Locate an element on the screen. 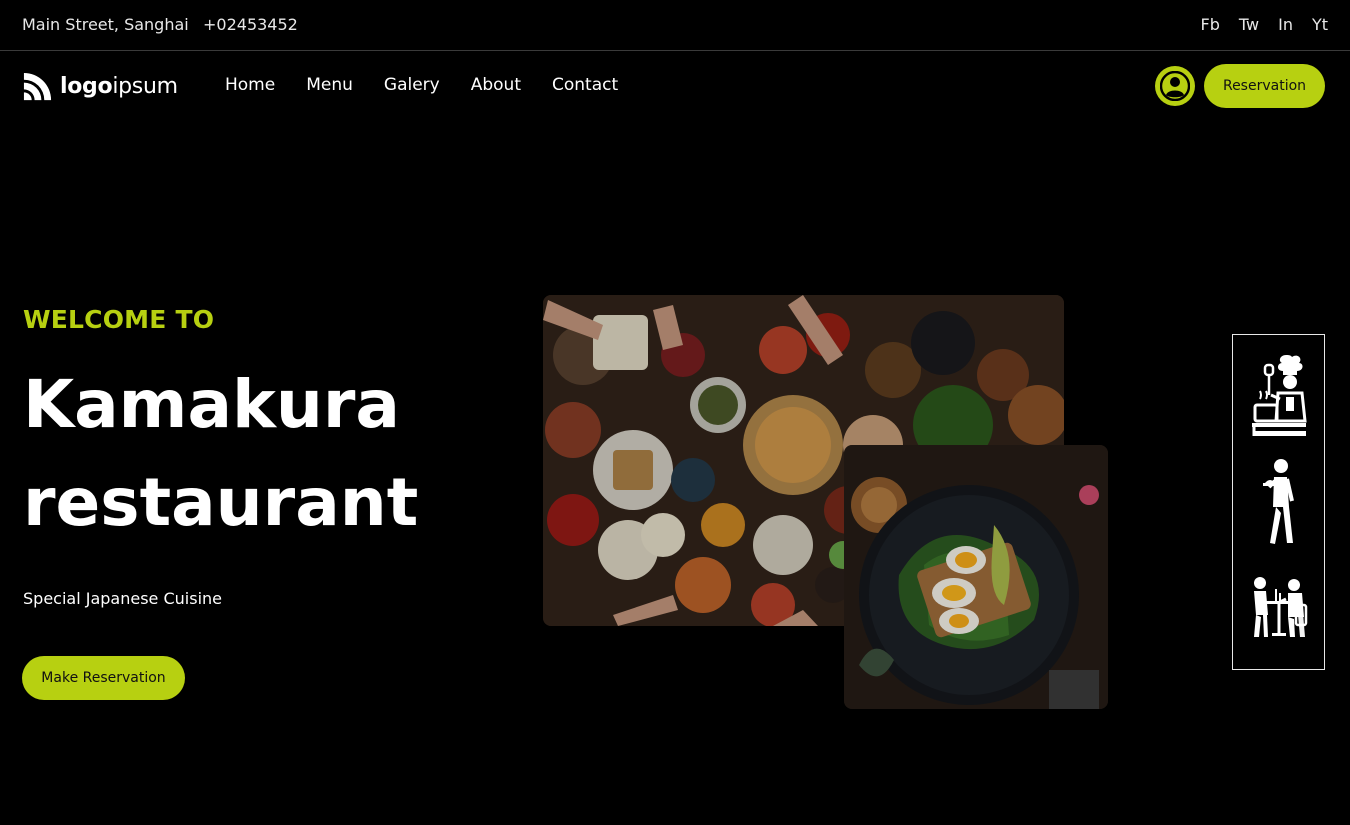 The height and width of the screenshot is (825, 1350). user-account-button is located at coordinates (1175, 86).